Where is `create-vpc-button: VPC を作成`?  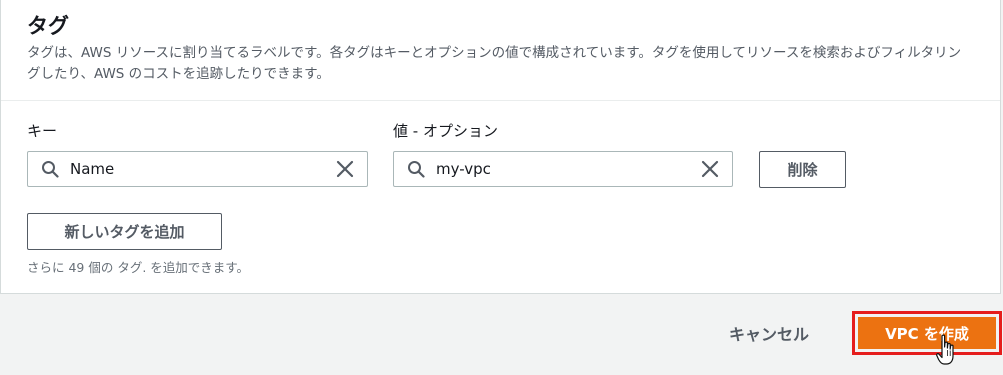
create-vpc-button: VPC を作成 is located at coordinates (927, 333).